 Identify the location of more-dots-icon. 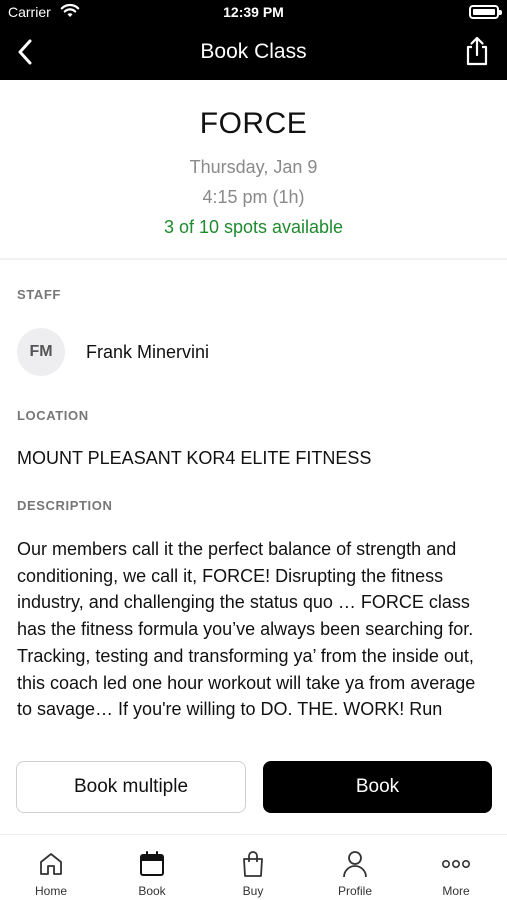
(455, 864).